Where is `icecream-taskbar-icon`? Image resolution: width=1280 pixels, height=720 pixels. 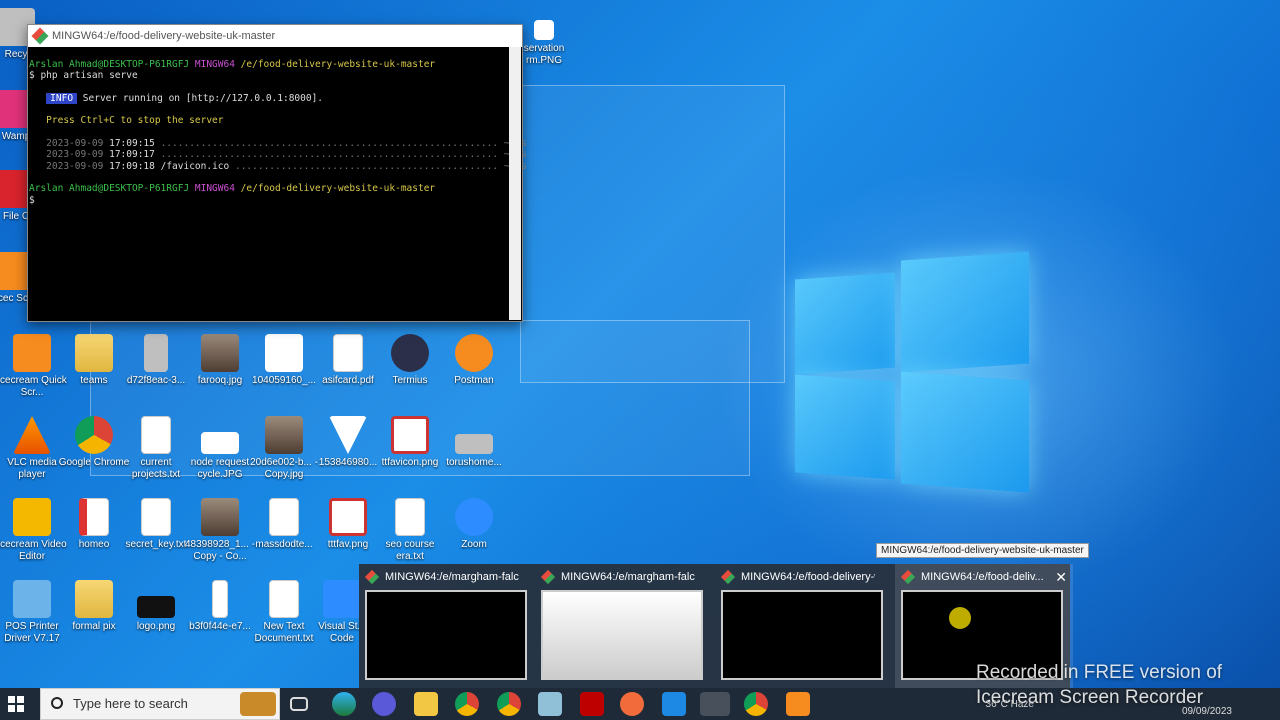
icecream-taskbar-icon is located at coordinates (798, 704).